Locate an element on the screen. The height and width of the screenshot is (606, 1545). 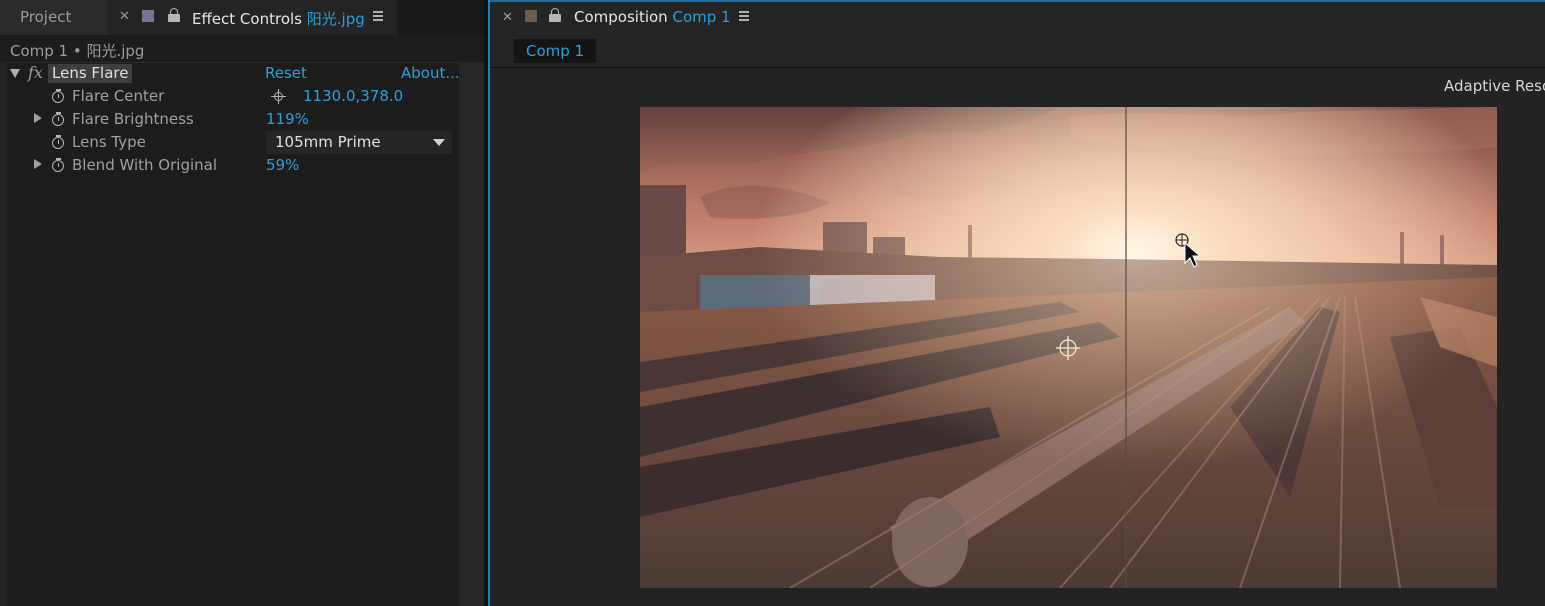
fx-icon: fx is located at coordinates (35, 72).